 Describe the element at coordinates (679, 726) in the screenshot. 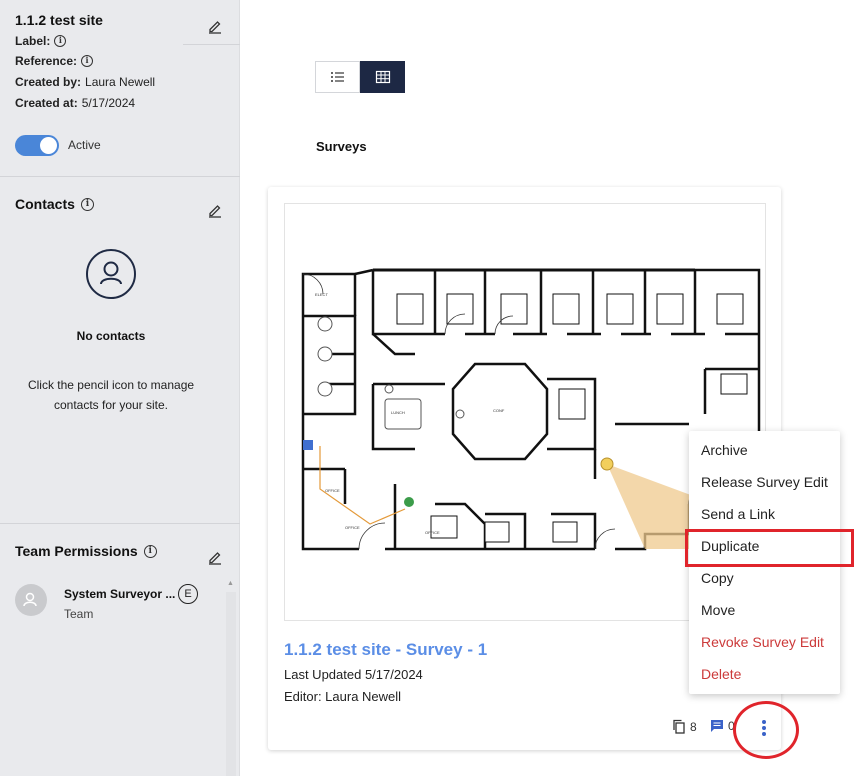

I see `copy-icon` at that location.